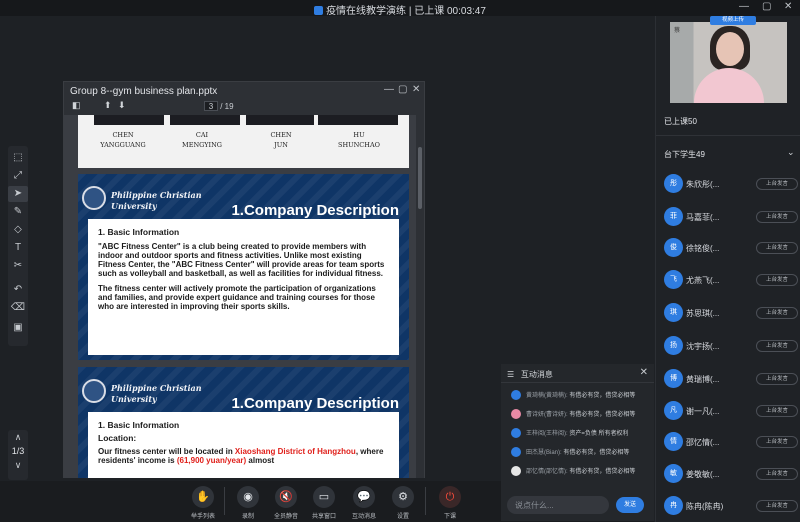 The image size is (800, 522). I want to click on page-down-button: ∨, so click(18, 465).